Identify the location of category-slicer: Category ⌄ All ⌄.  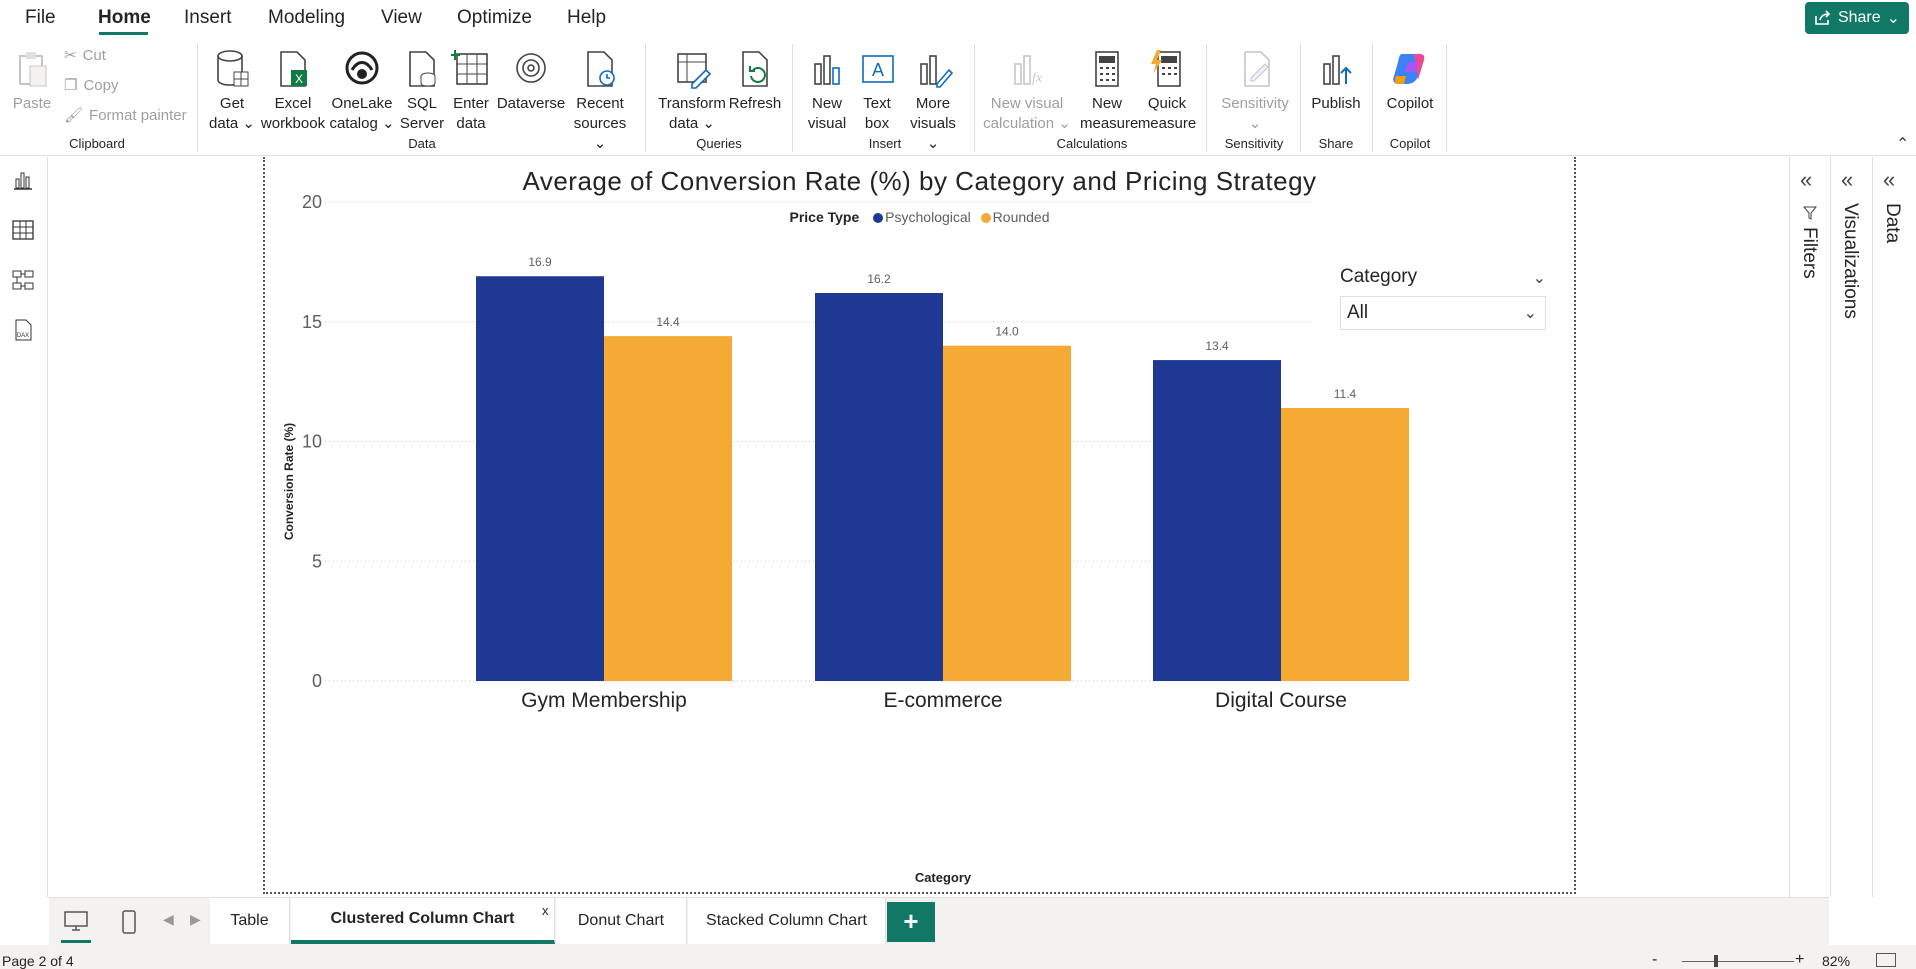
(1444, 298).